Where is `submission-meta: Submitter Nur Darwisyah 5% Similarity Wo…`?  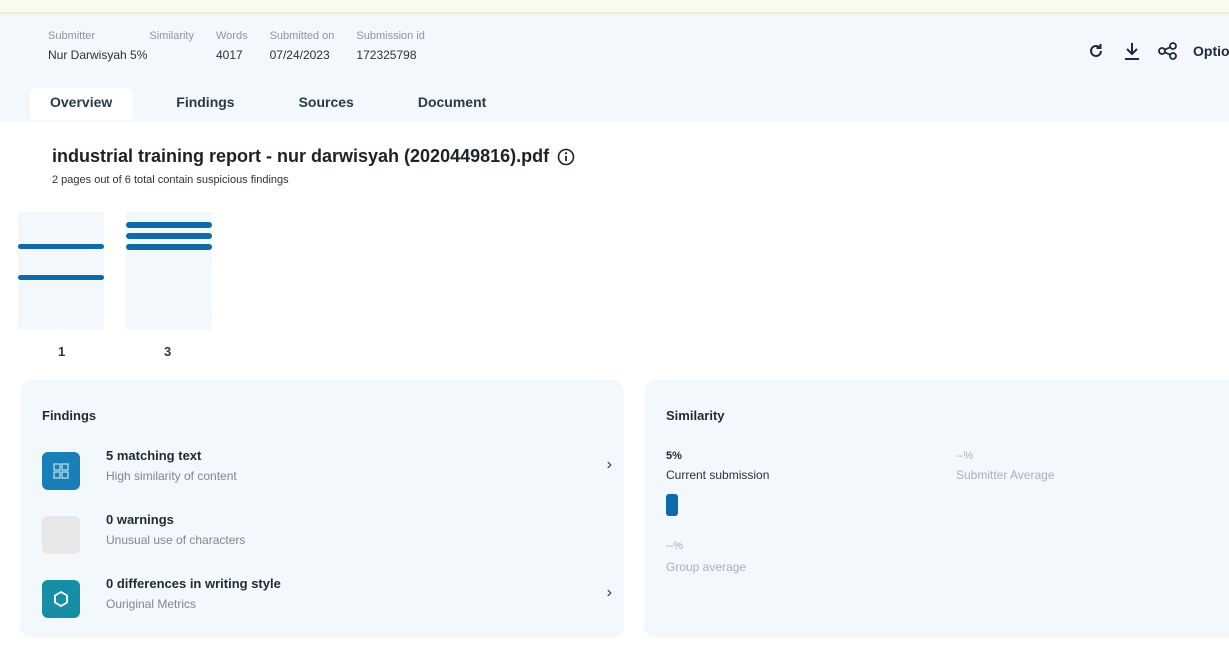 submission-meta: Submitter Nur Darwisyah 5% Similarity Wo… is located at coordinates (247, 46).